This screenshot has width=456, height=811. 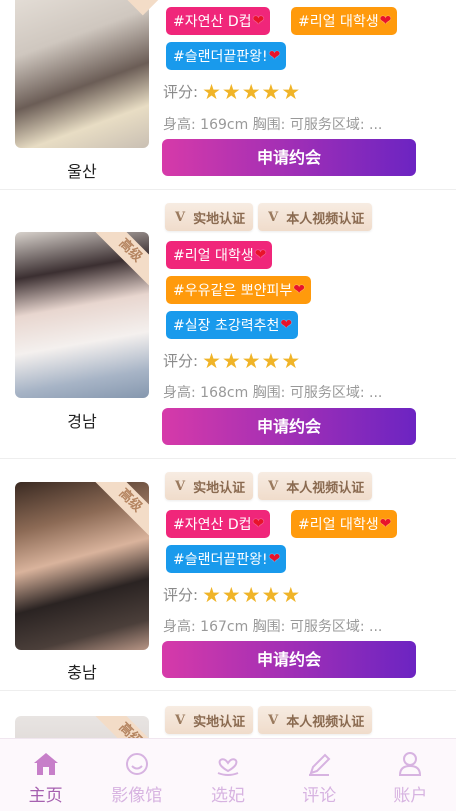 I want to click on tab-label: 影像馆, so click(x=137, y=796).